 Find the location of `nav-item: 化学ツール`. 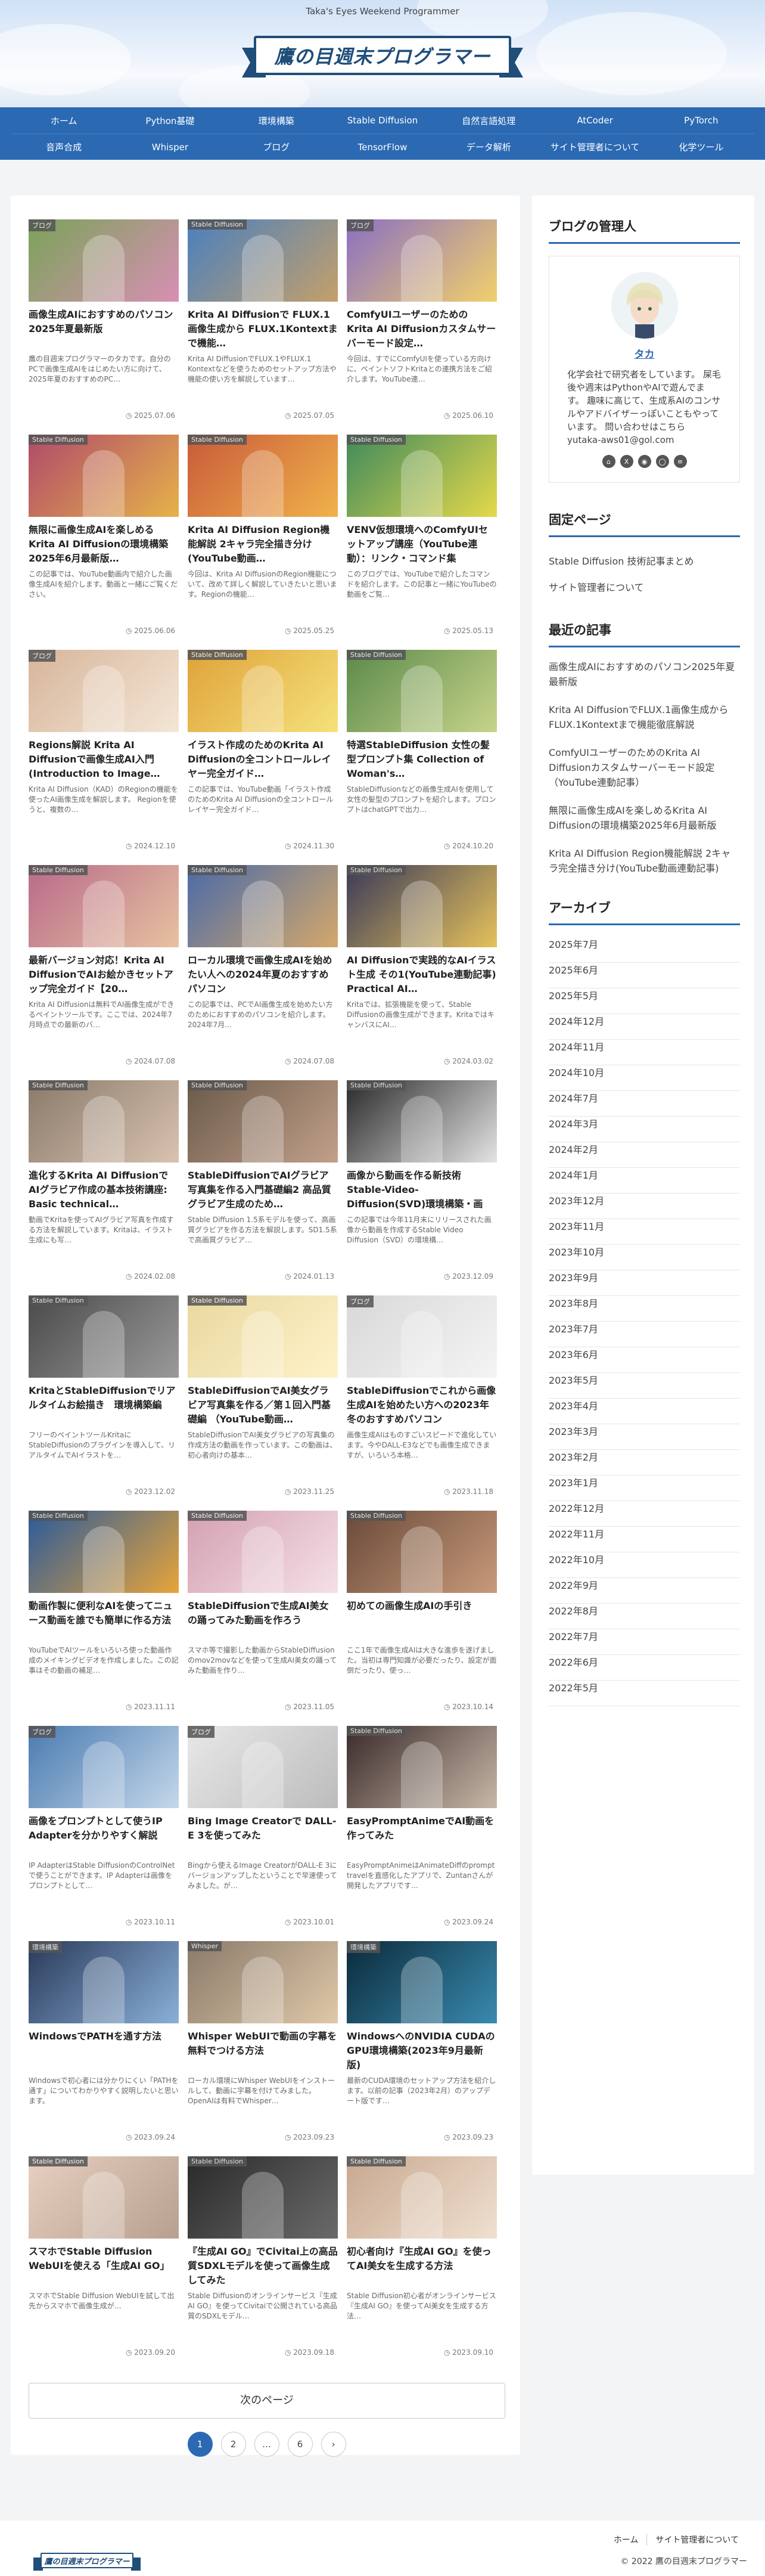

nav-item: 化学ツール is located at coordinates (701, 147).